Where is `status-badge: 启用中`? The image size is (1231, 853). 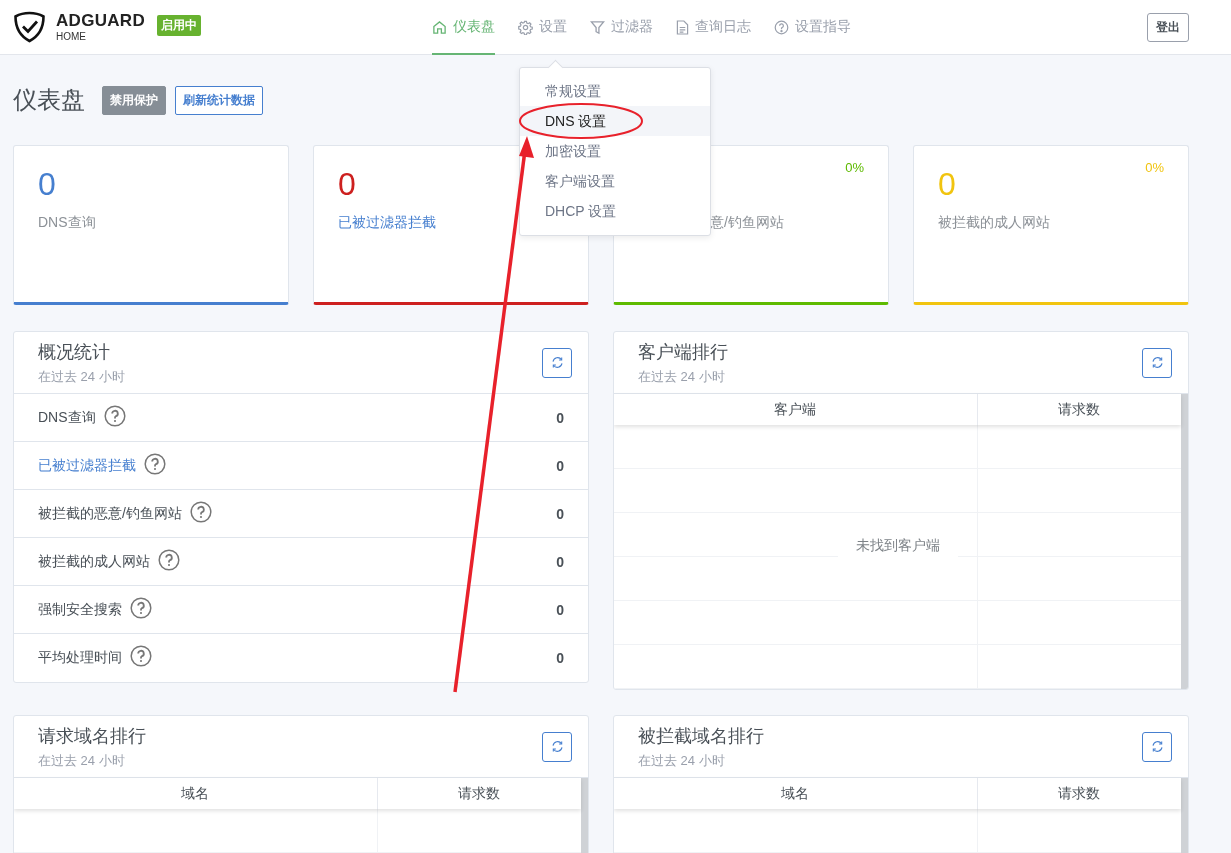 status-badge: 启用中 is located at coordinates (179, 25).